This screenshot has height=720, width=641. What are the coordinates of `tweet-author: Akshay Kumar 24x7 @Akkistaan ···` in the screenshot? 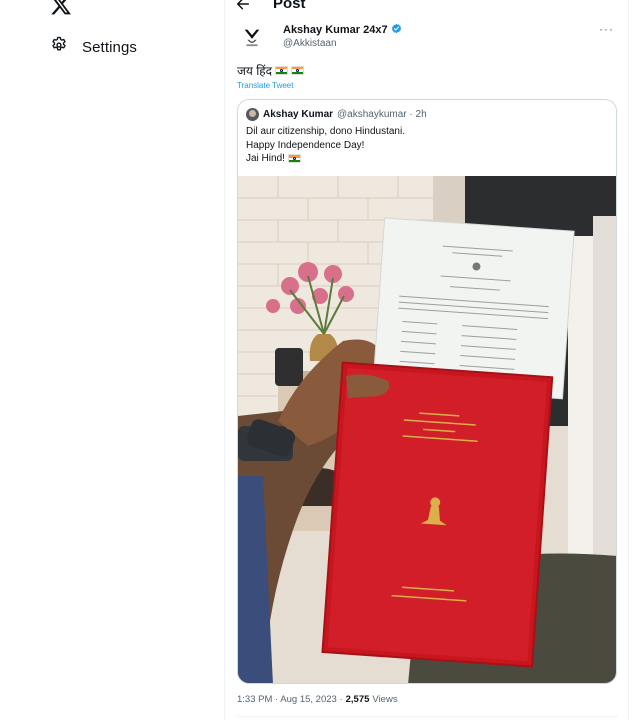 It's located at (427, 38).